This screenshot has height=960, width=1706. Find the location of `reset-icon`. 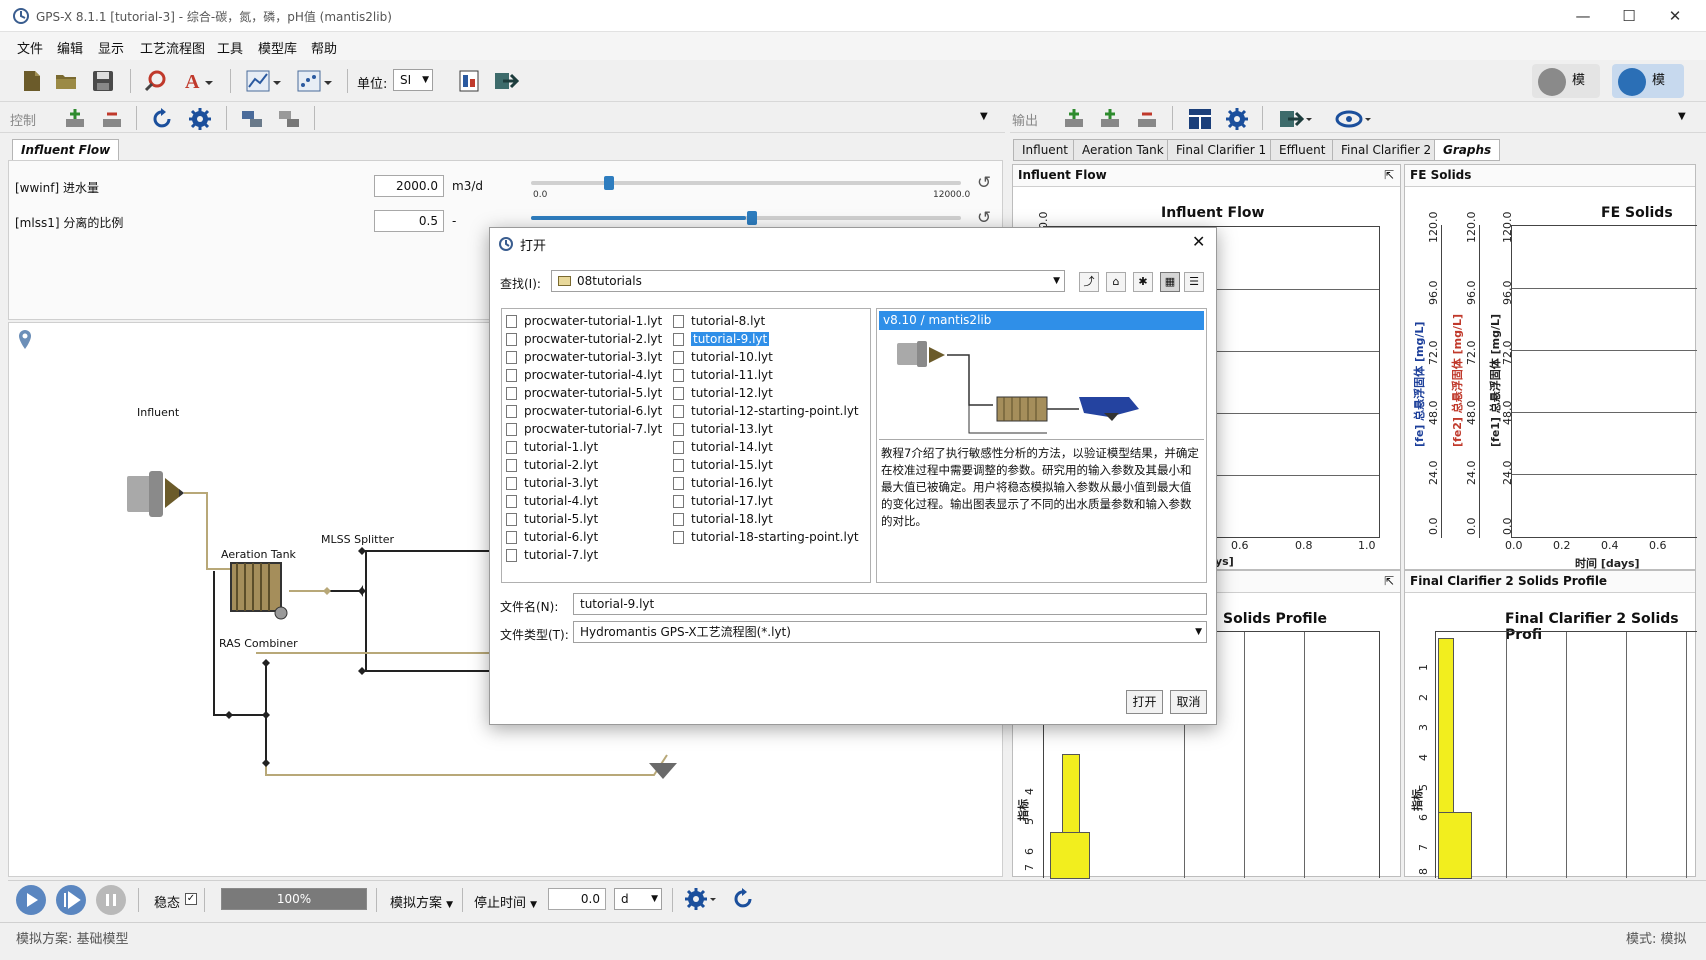

reset-icon is located at coordinates (163, 119).